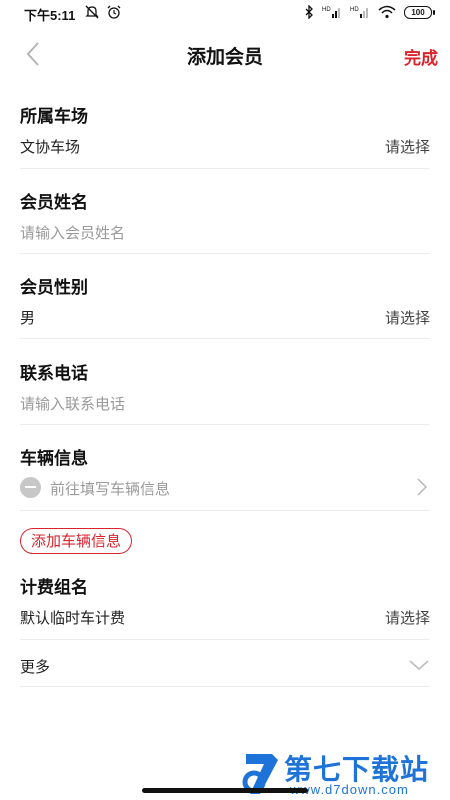 The height and width of the screenshot is (800, 450). I want to click on wifi-icon, so click(387, 12).